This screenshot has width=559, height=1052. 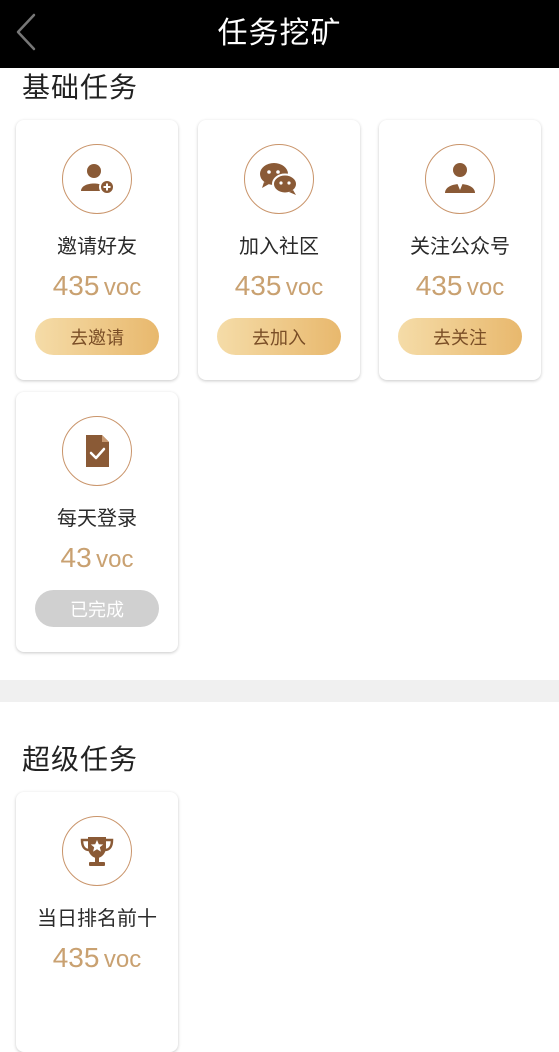 What do you see at coordinates (279, 691) in the screenshot?
I see `section-divider` at bounding box center [279, 691].